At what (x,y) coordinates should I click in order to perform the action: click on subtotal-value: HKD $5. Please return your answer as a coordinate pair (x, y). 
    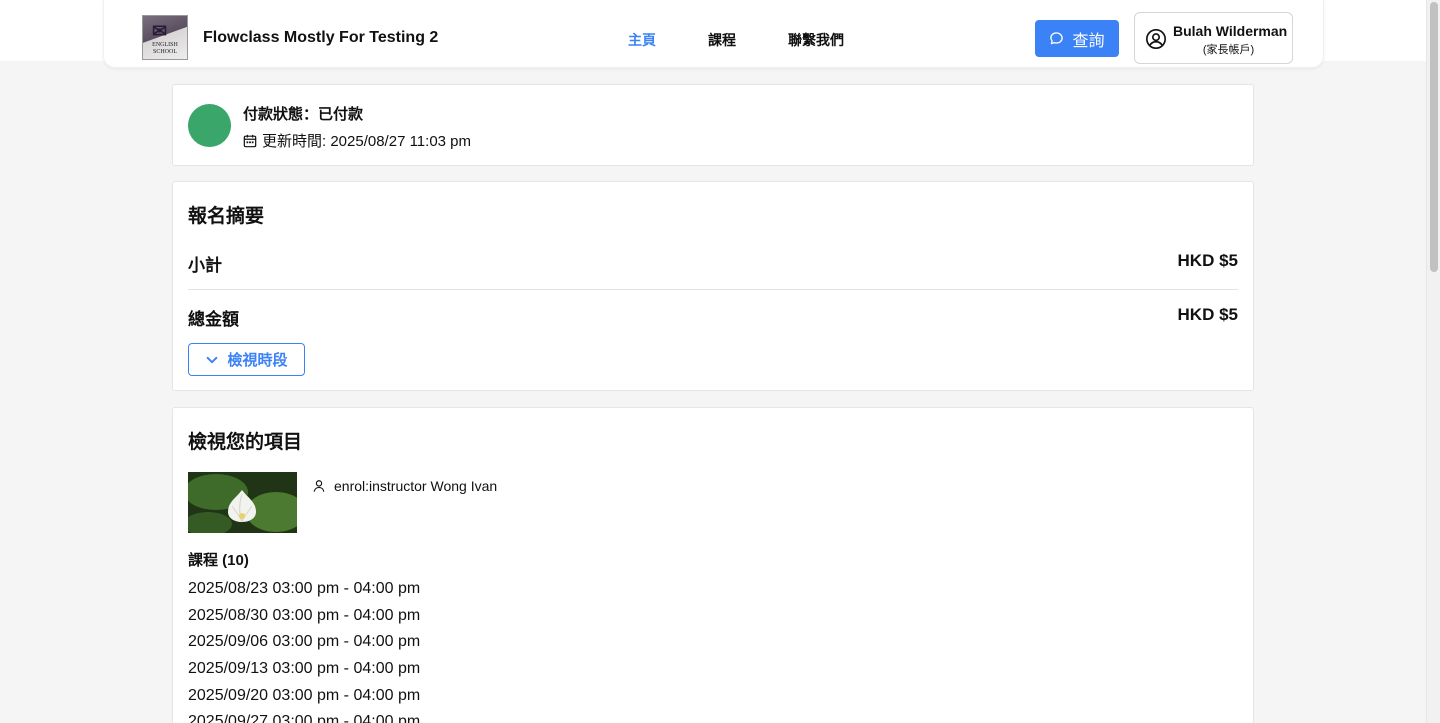
    Looking at the image, I should click on (1207, 260).